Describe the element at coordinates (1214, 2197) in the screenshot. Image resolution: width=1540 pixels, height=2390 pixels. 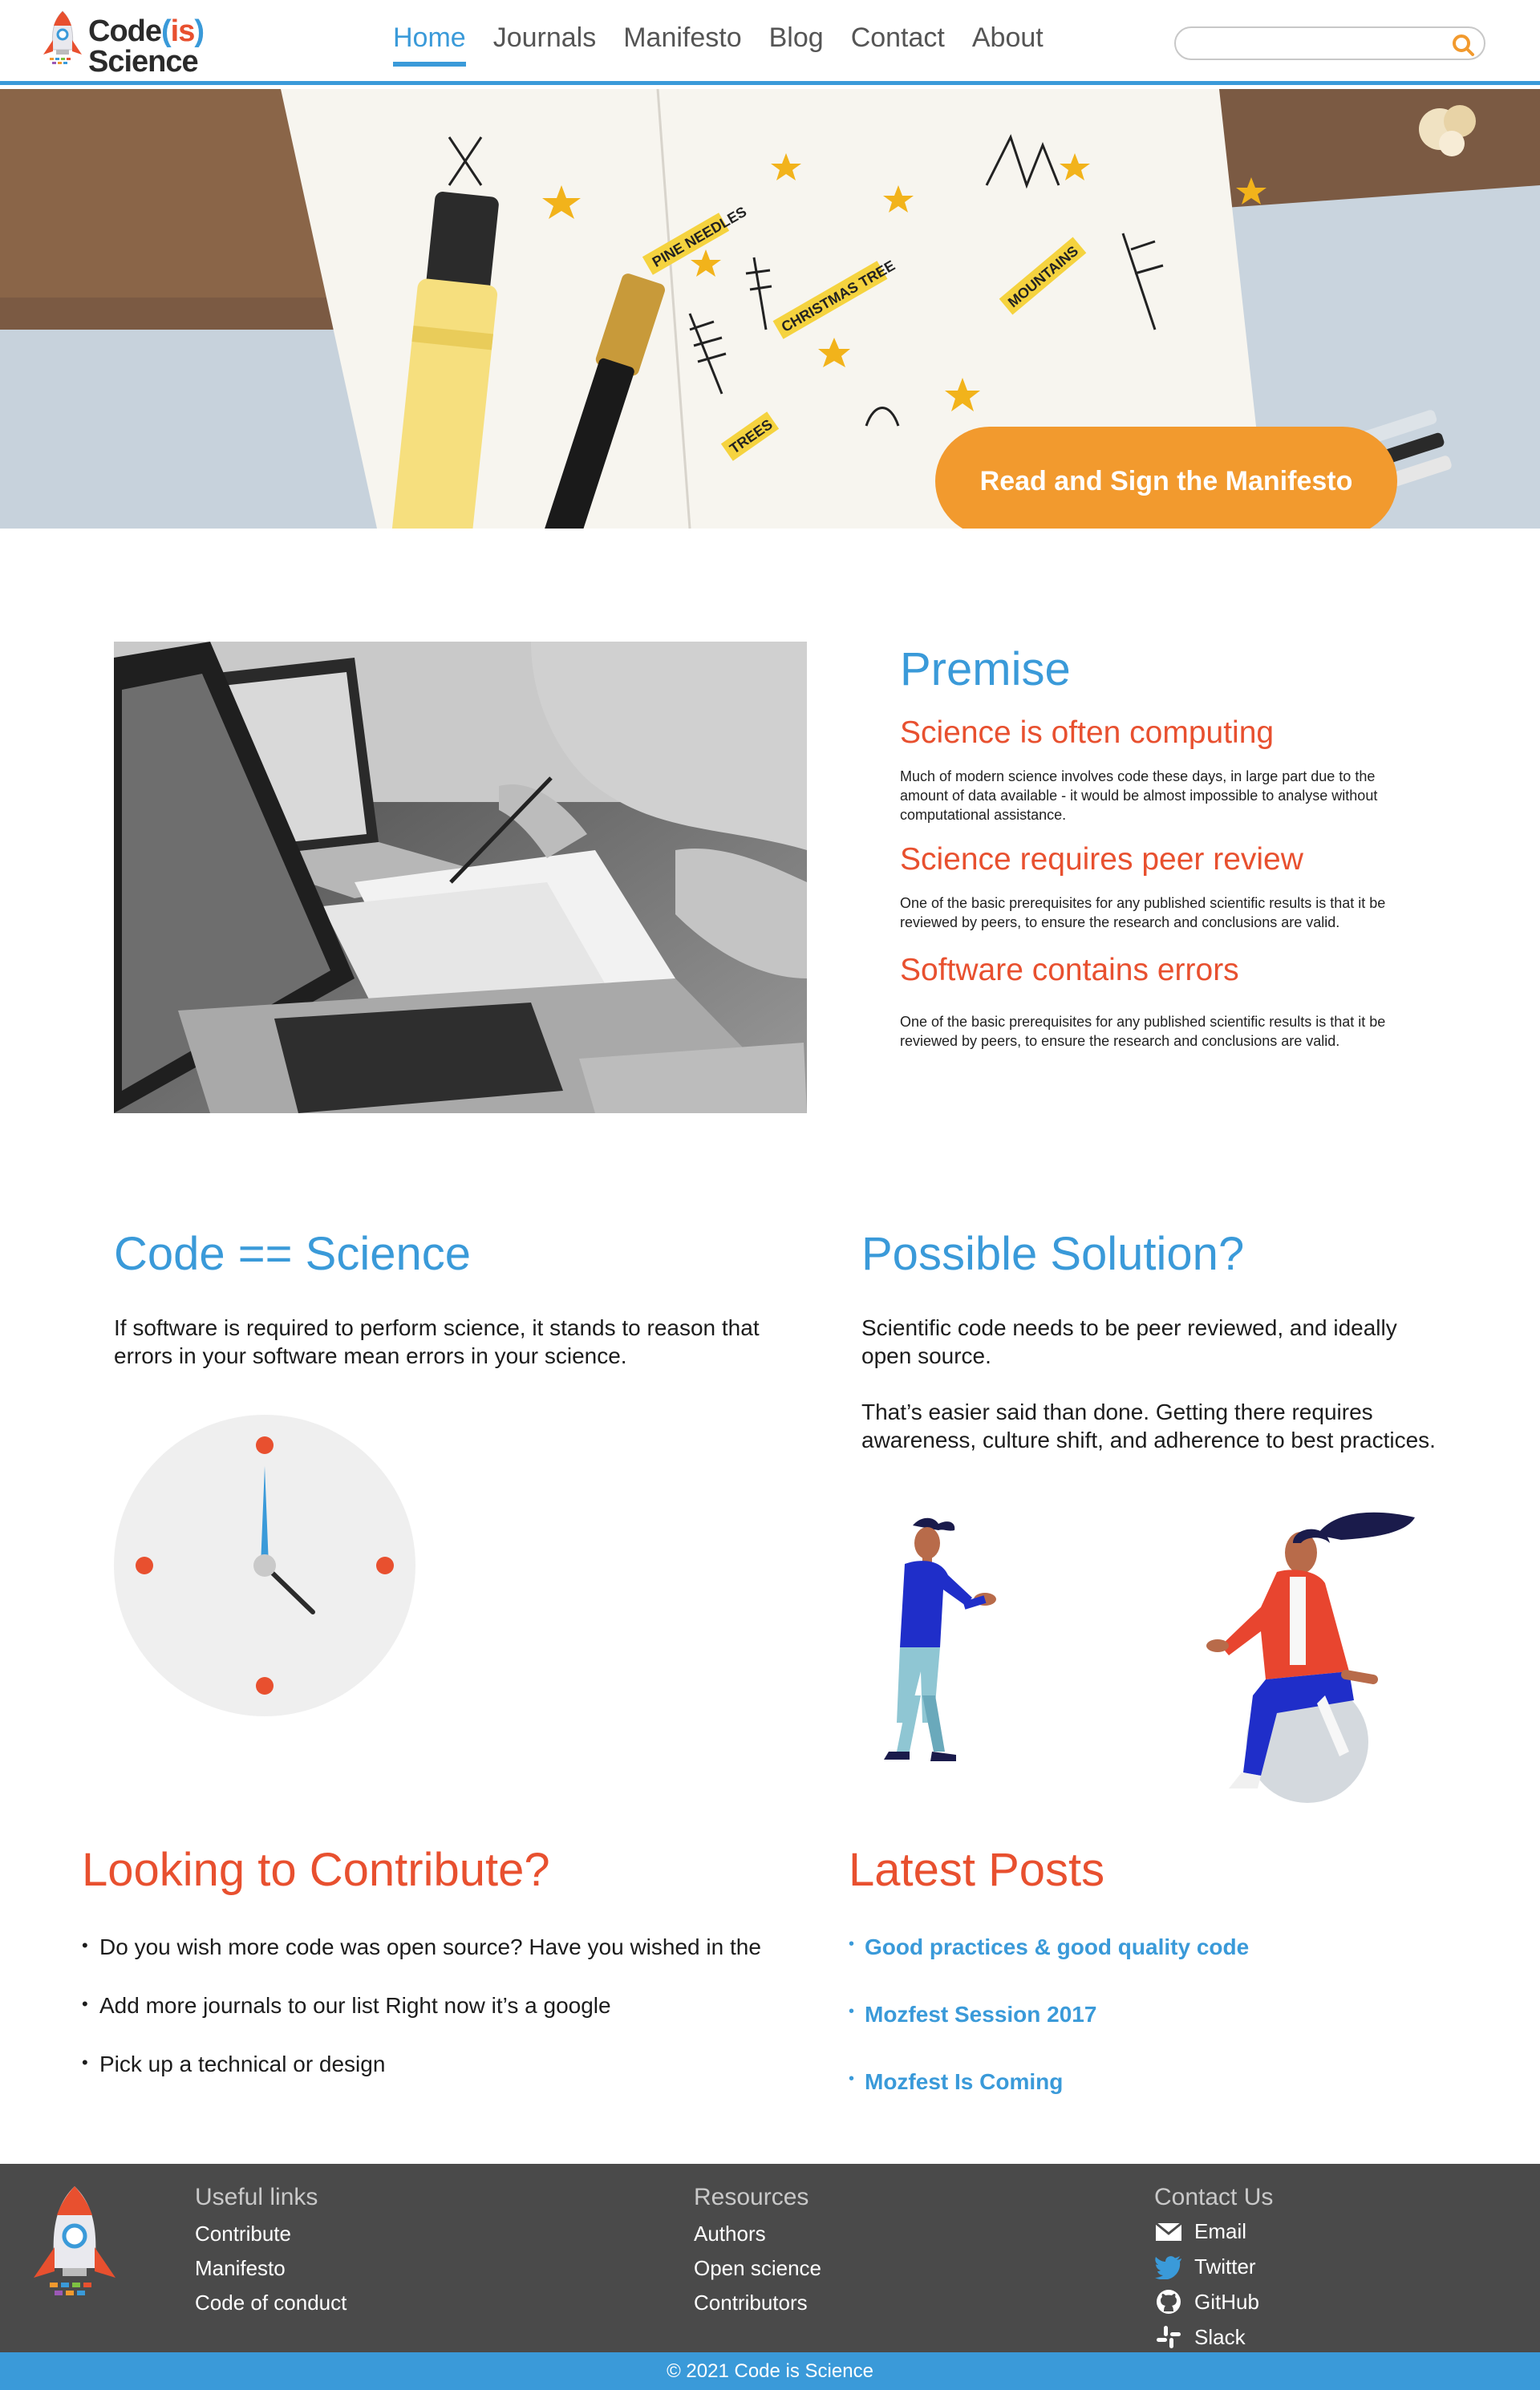
I see `footer-contact-title: Contact Us` at that location.